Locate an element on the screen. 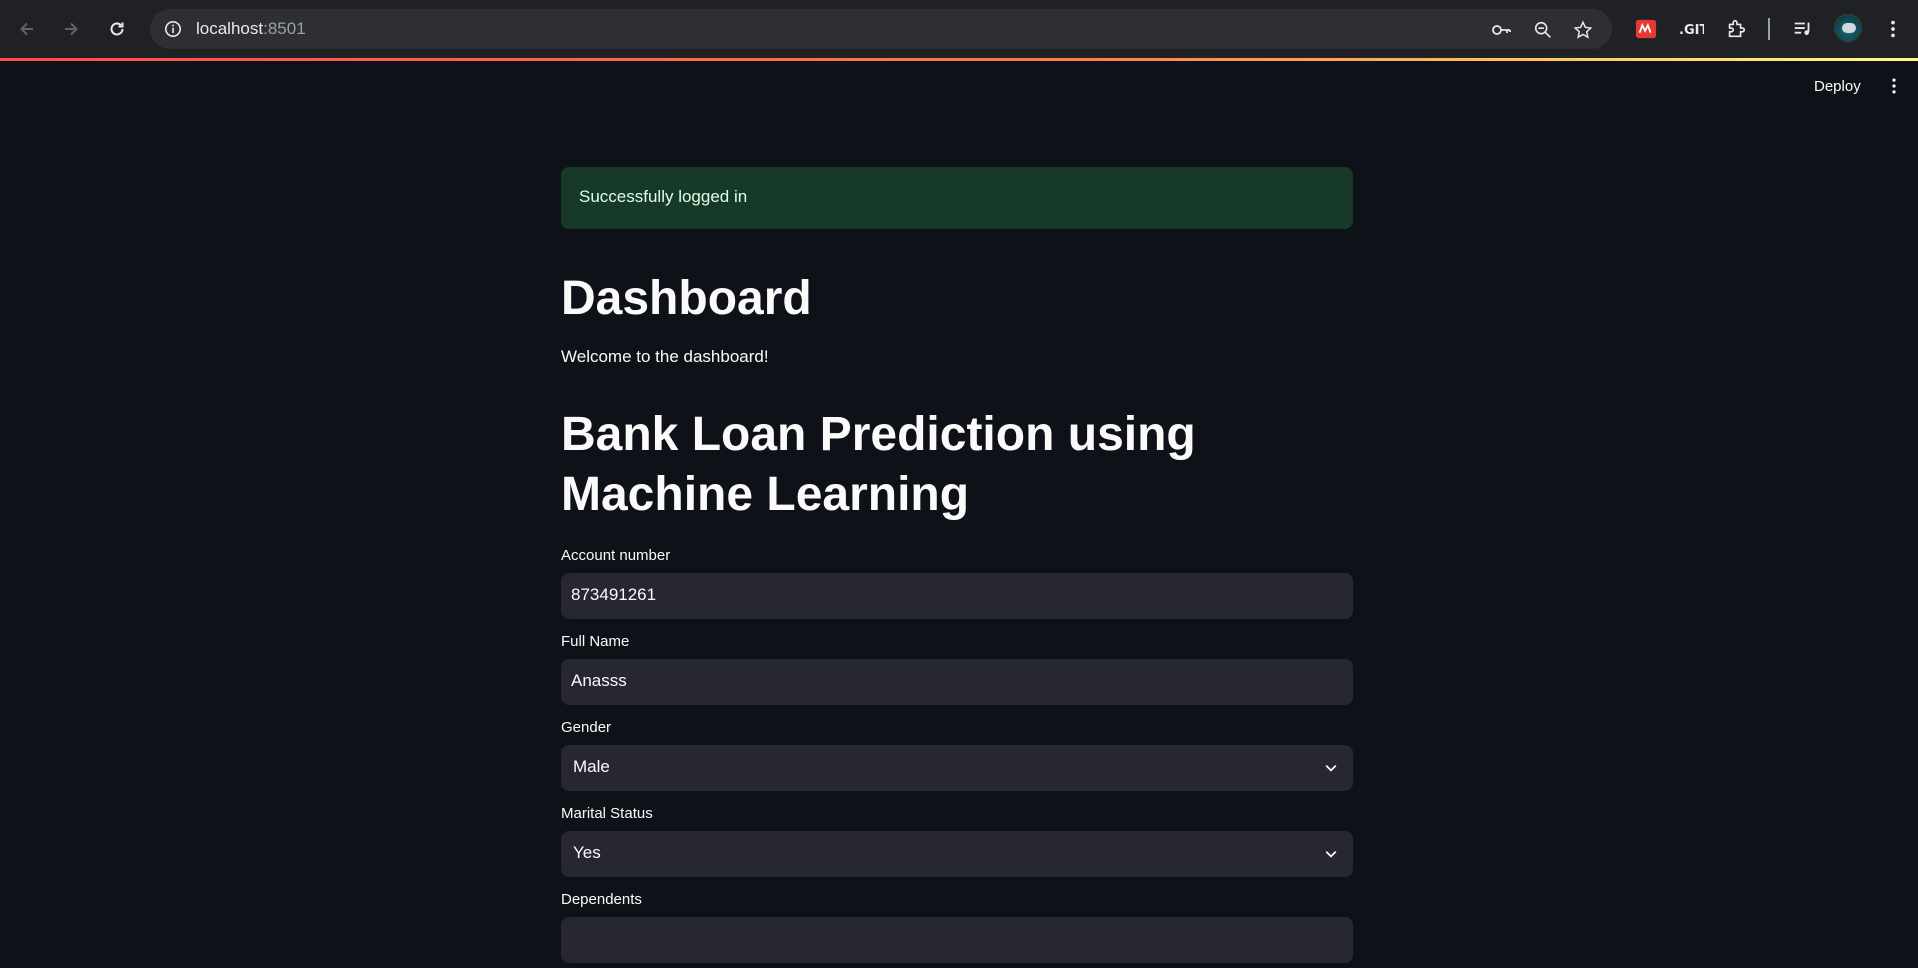  extension-git-icon: .GIT is located at coordinates (1691, 29).